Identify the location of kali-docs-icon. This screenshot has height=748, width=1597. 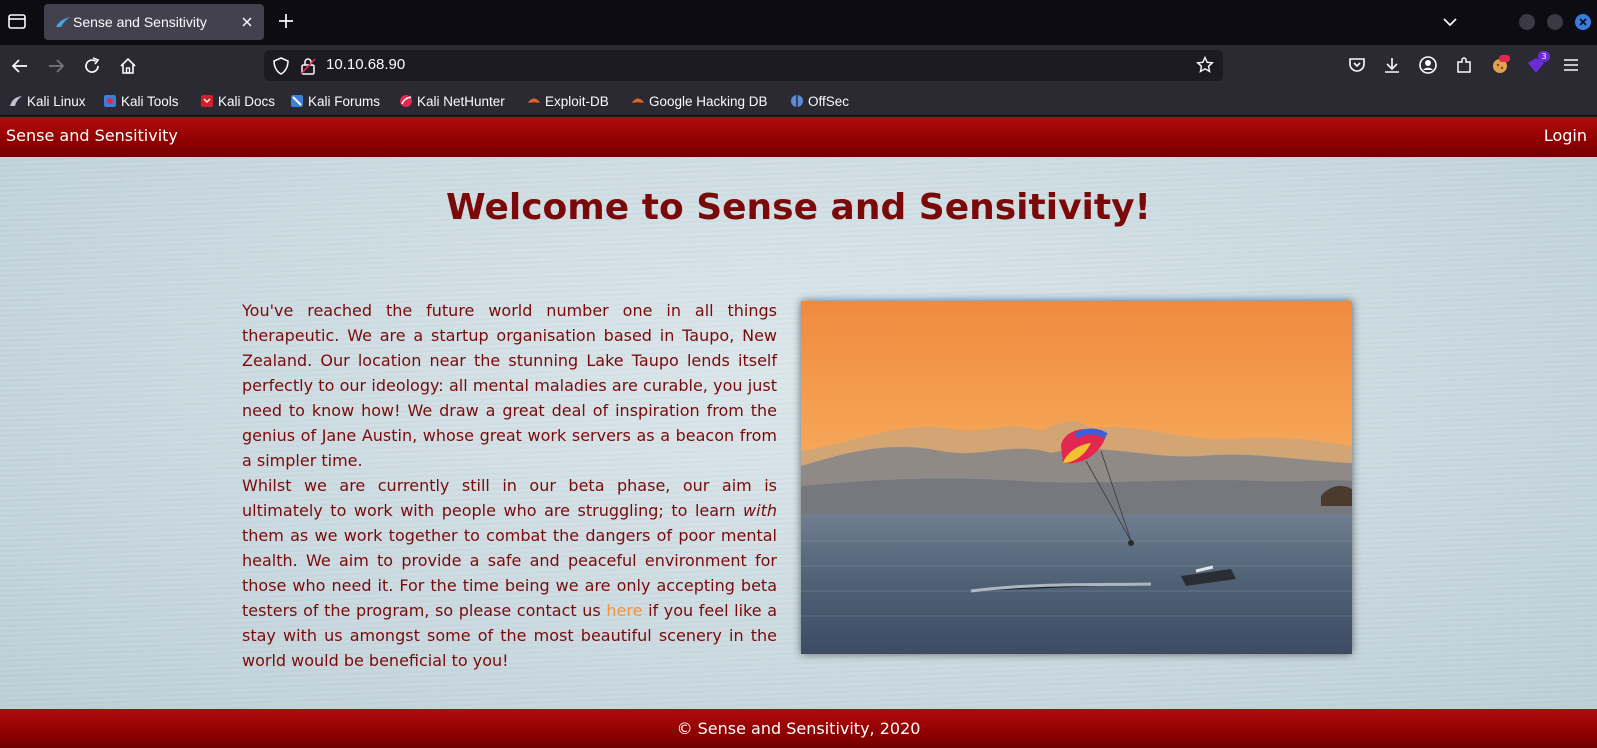
(207, 101).